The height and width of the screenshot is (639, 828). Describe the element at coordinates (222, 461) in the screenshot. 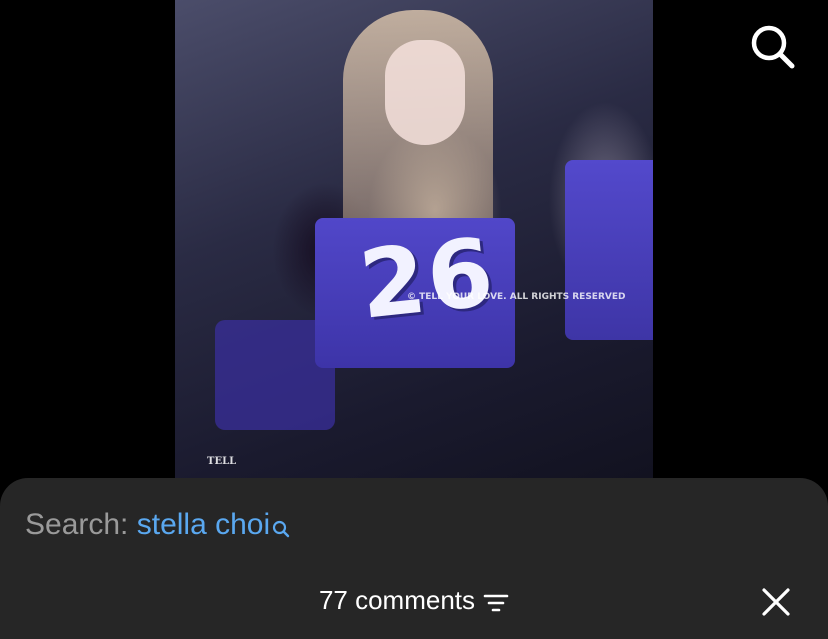

I see `photo-tag: TELL` at that location.